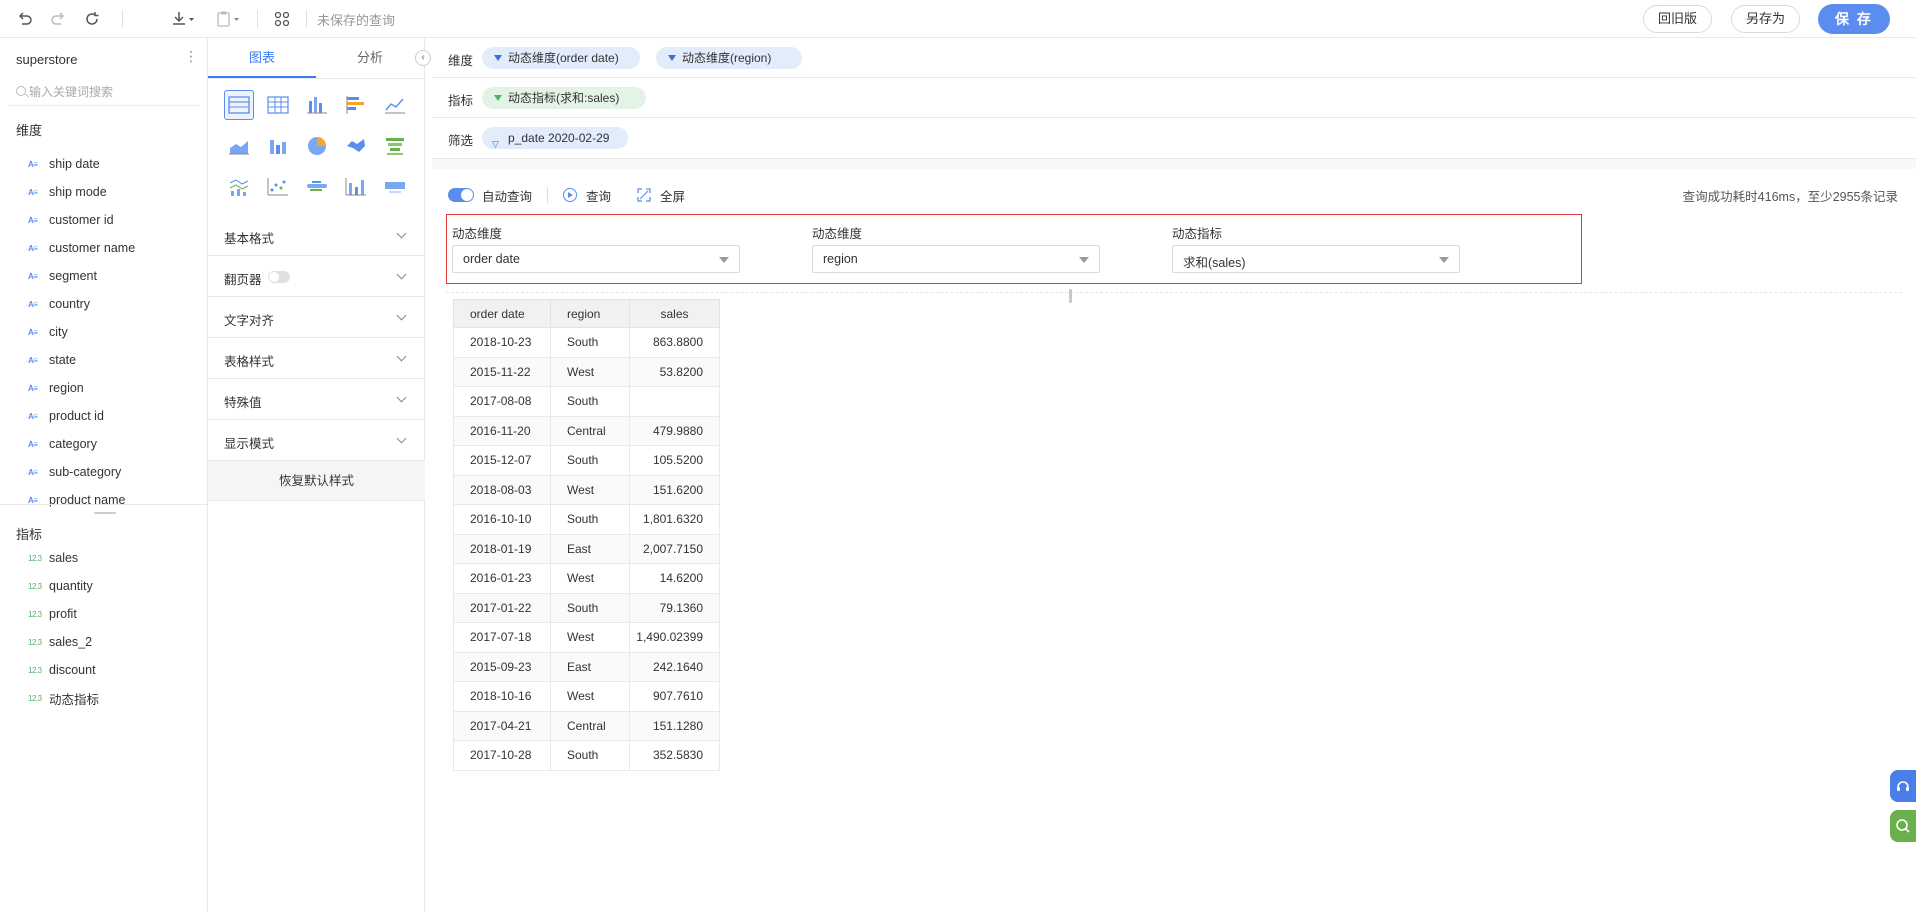 This screenshot has width=1916, height=912. Describe the element at coordinates (62, 444) in the screenshot. I see `dimension-field: A≡ category` at that location.